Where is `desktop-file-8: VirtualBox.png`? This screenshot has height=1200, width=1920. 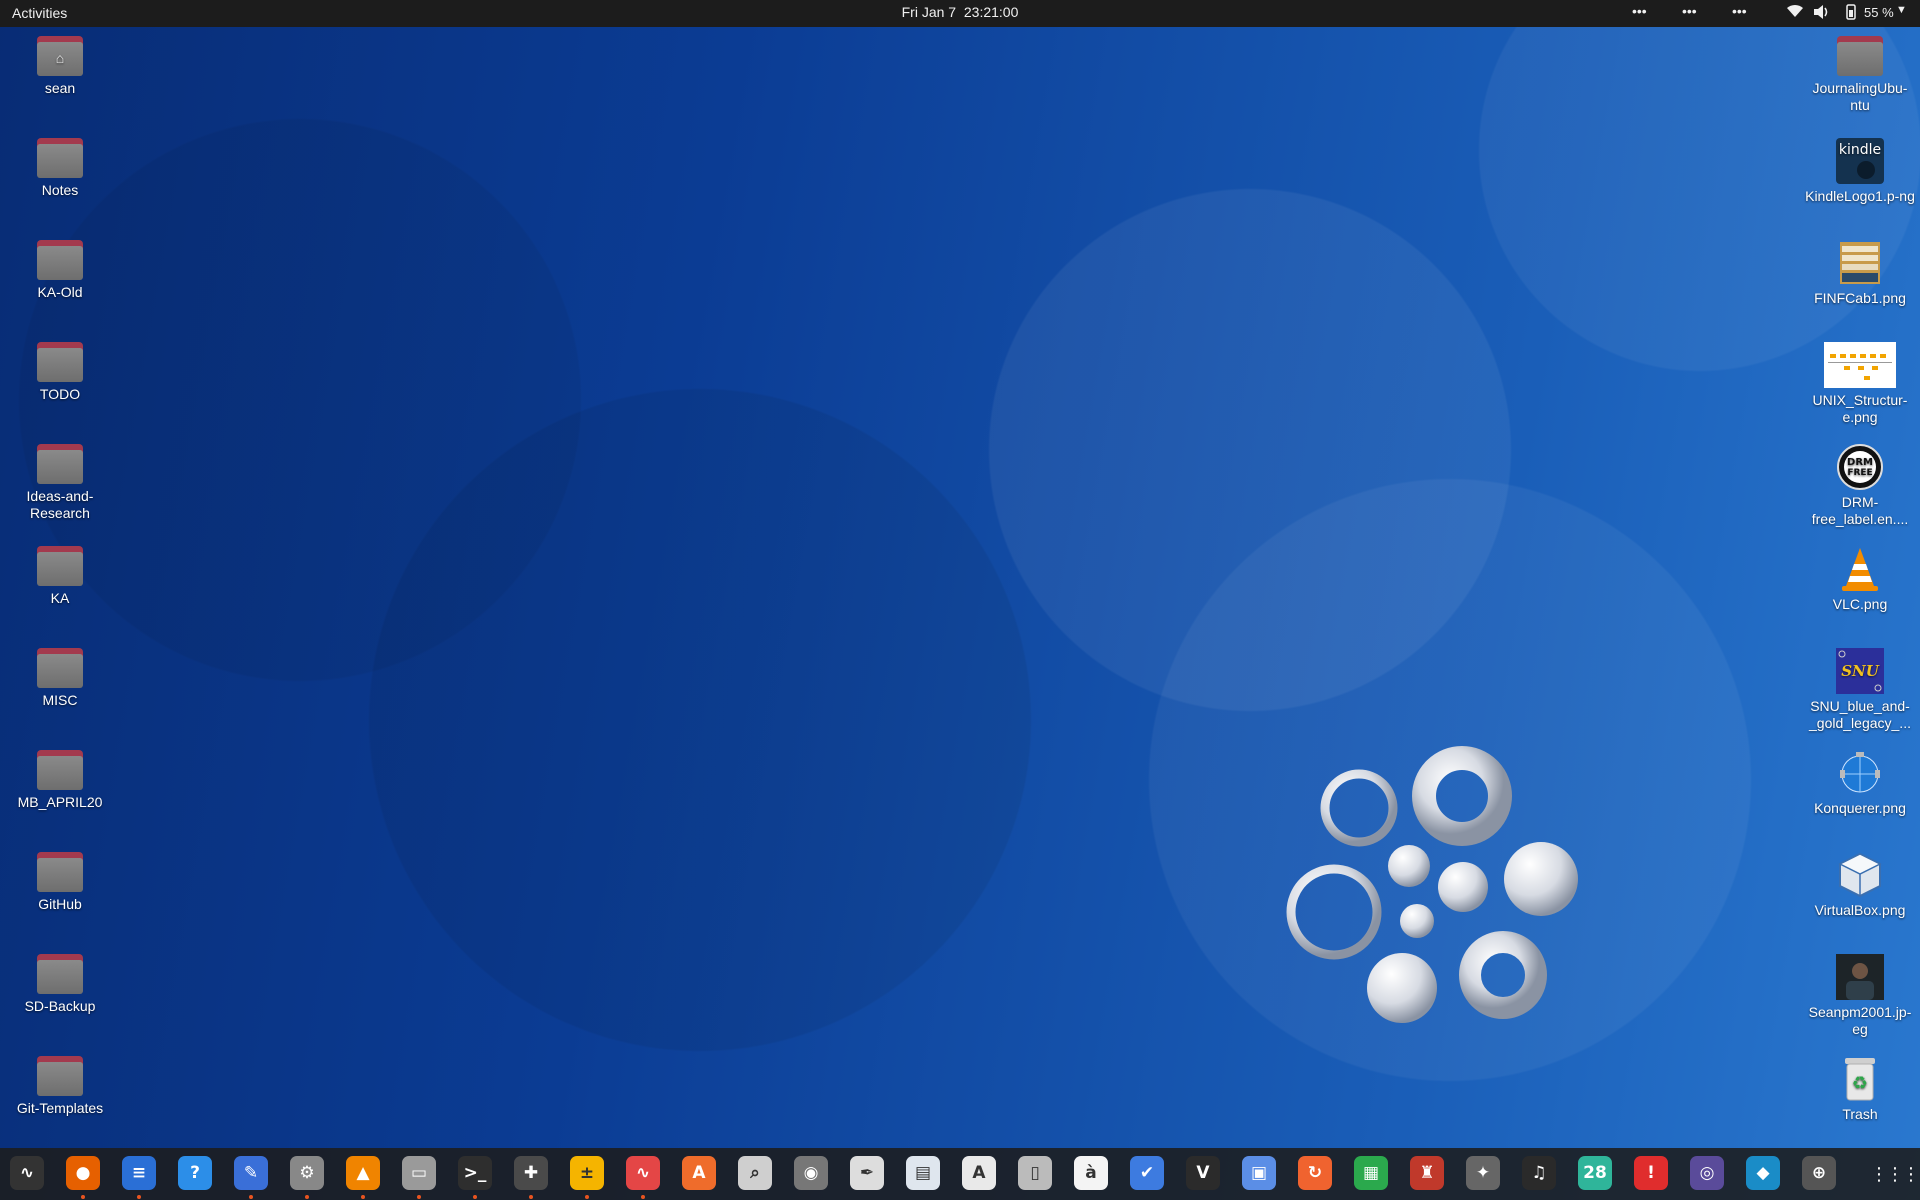 desktop-file-8: VirtualBox.png is located at coordinates (1860, 885).